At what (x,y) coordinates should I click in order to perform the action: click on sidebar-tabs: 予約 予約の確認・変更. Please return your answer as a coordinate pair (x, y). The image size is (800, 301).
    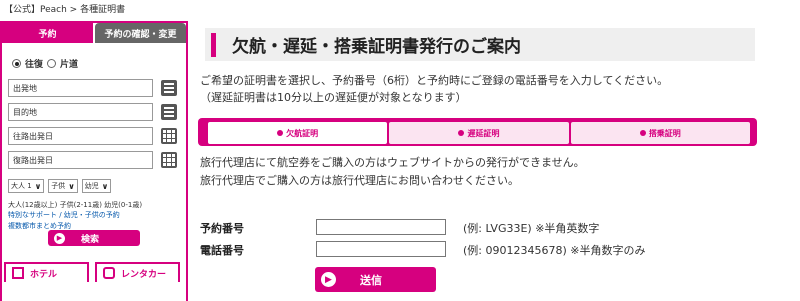
    Looking at the image, I should click on (94, 33).